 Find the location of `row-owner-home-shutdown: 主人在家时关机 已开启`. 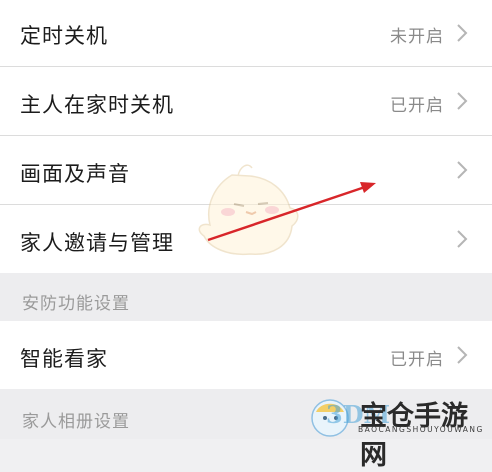

row-owner-home-shutdown: 主人在家时关机 已开启 is located at coordinates (246, 101).